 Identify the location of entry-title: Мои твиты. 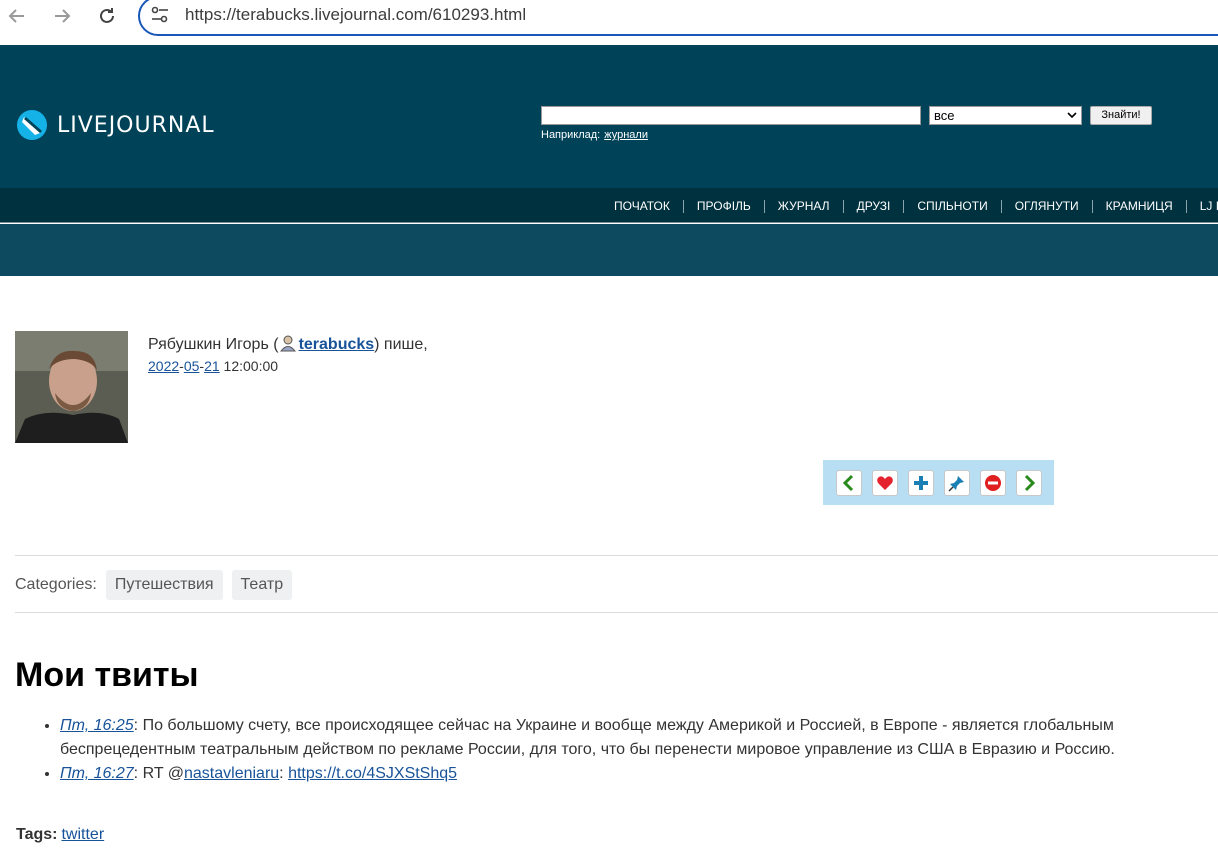
(107, 675).